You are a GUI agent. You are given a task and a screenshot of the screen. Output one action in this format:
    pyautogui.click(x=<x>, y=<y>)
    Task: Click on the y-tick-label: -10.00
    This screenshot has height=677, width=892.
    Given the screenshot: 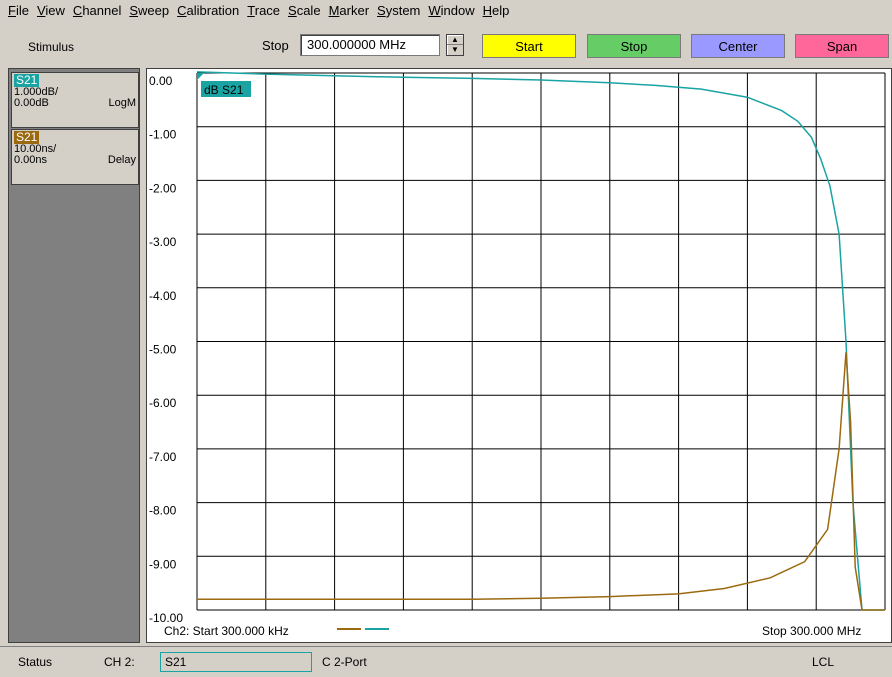 What is the action you would take?
    pyautogui.click(x=166, y=618)
    